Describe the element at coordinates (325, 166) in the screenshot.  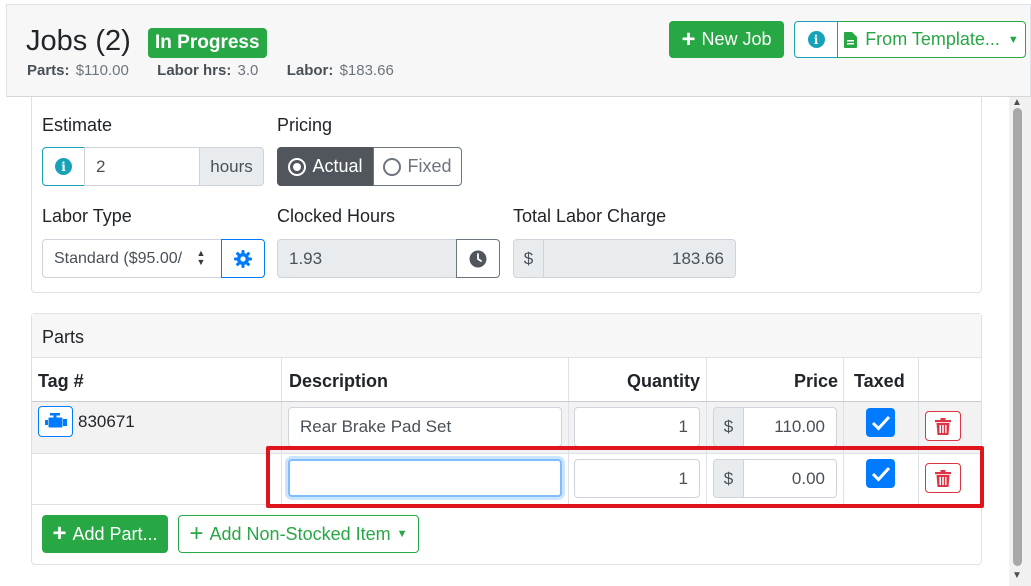
I see `pricing-actual-option: Actual` at that location.